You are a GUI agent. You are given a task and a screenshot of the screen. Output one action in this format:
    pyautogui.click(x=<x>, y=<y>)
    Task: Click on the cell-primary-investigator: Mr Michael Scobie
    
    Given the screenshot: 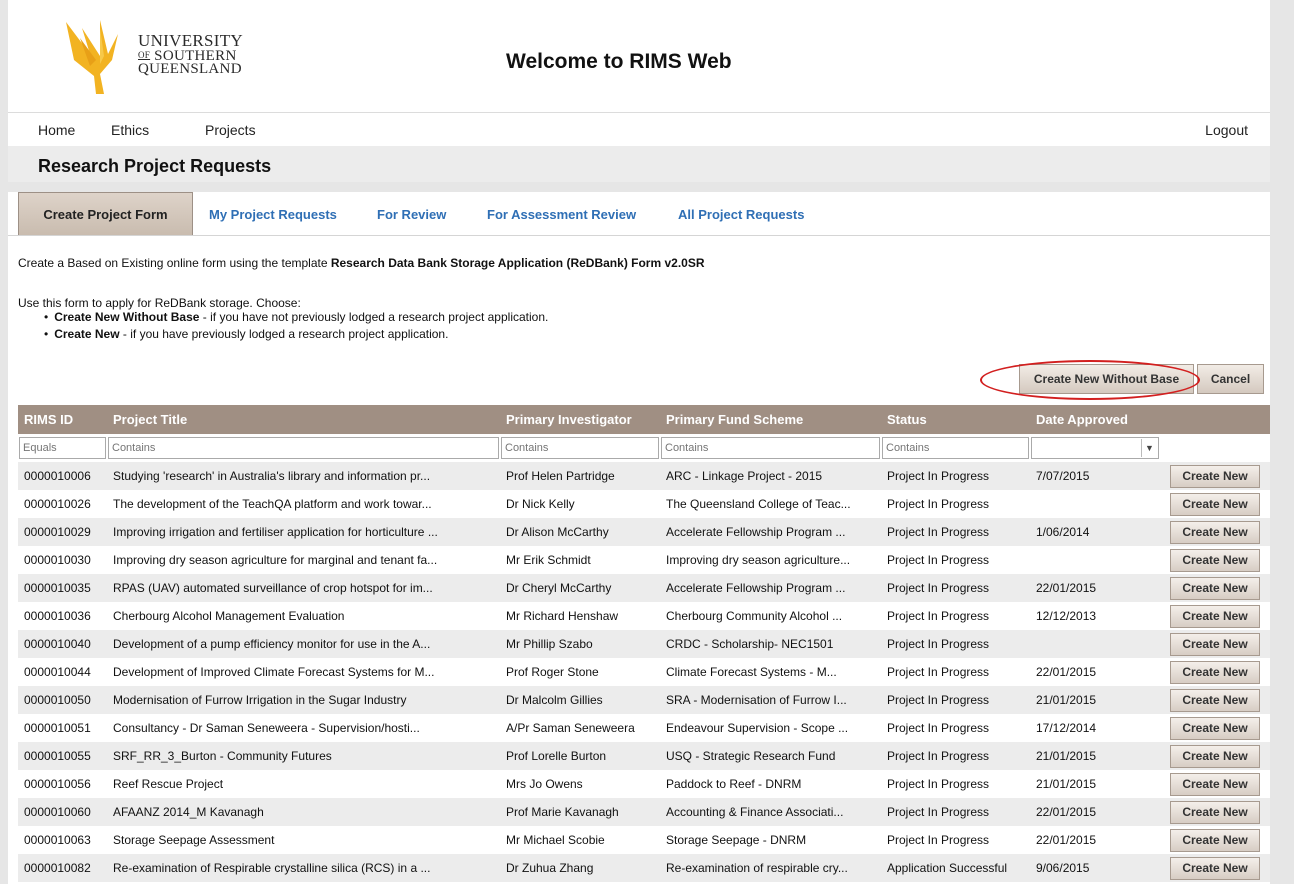 What is the action you would take?
    pyautogui.click(x=580, y=840)
    